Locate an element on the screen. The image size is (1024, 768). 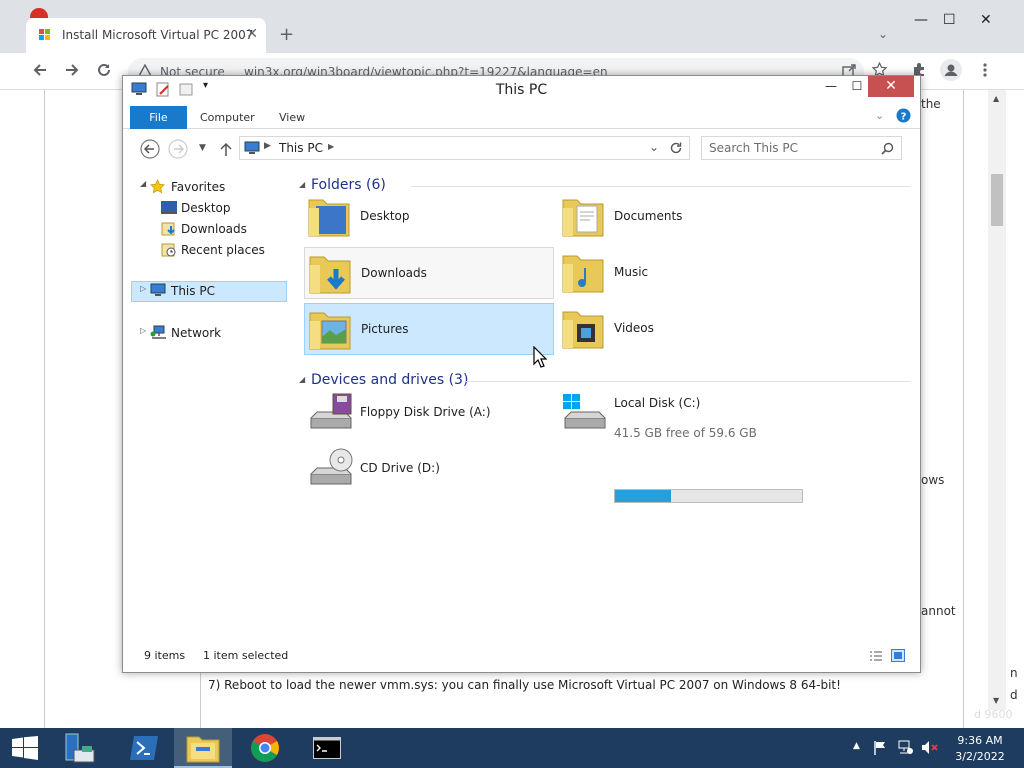
drive-local-disk: Local Disk (C:) 41.5 GB free of 59.6 GB is located at coordinates (683, 414).